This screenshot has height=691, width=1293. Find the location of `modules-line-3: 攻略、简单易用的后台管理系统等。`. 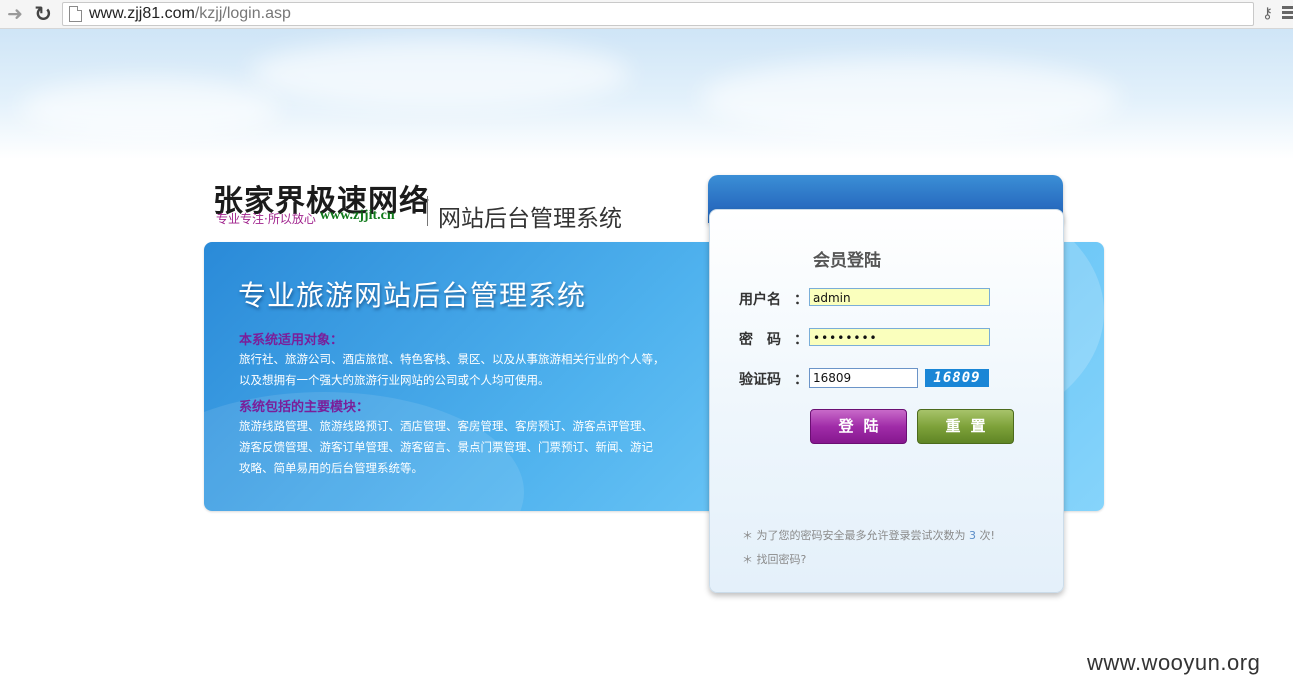

modules-line-3: 攻略、简单易用的后台管理系统等。 is located at coordinates (331, 468).